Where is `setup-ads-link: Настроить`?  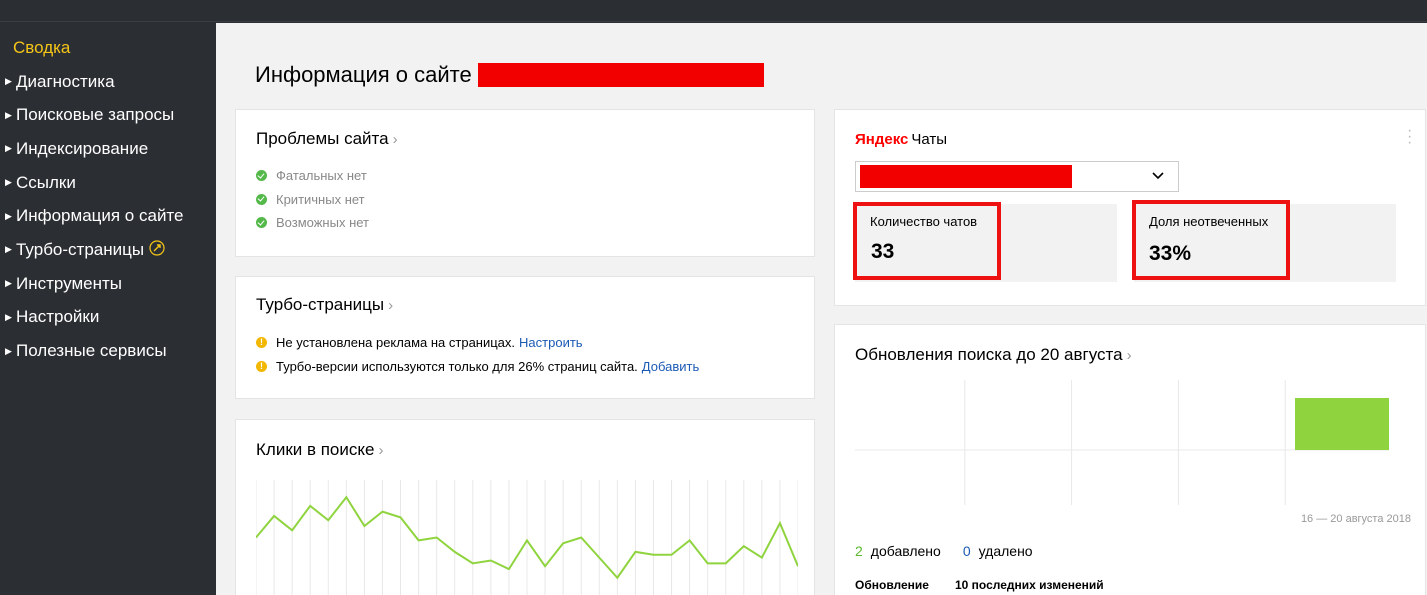 setup-ads-link: Настроить is located at coordinates (551, 342).